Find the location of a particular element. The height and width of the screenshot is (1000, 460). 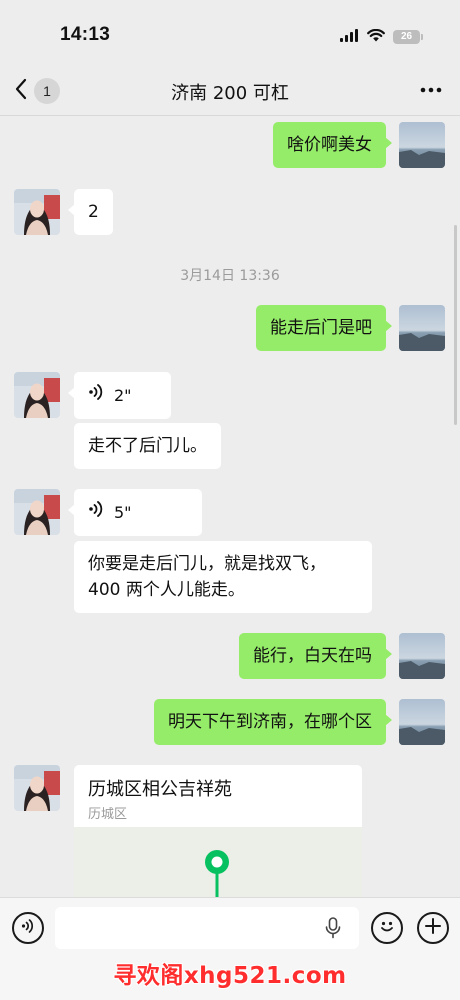

watermark: 寻欢阁xhg521.com is located at coordinates (230, 976).